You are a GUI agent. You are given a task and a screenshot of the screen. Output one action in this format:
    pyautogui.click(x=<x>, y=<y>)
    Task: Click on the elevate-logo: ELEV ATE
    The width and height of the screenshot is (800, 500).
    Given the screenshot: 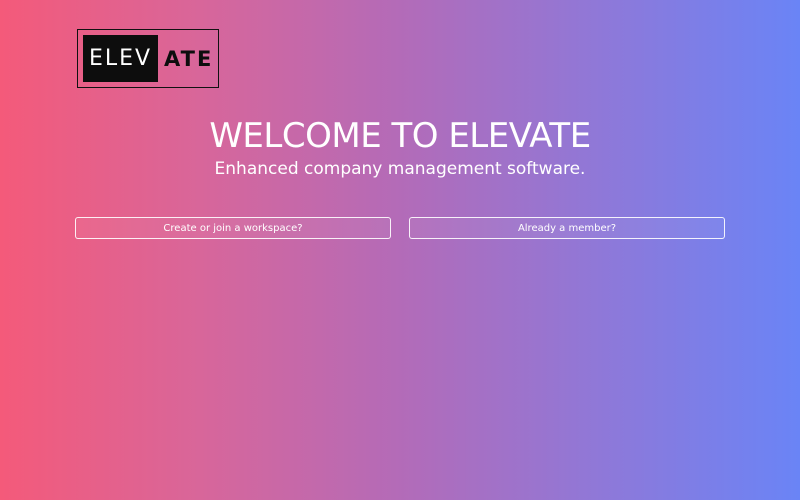 What is the action you would take?
    pyautogui.click(x=148, y=58)
    